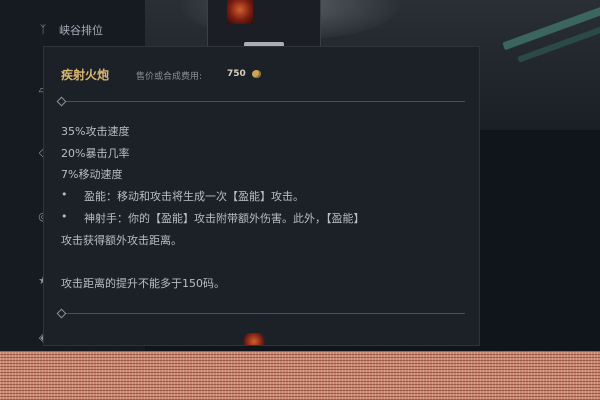 Image resolution: width=600 pixels, height=400 pixels. I want to click on gold-coin-icon, so click(256, 74).